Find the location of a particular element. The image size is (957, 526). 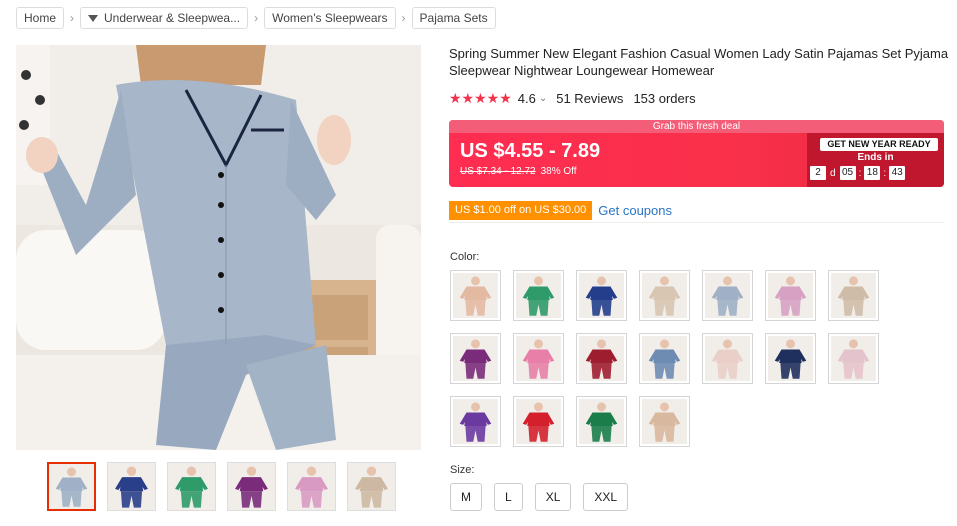

thumbnail-navy is located at coordinates (131, 486).